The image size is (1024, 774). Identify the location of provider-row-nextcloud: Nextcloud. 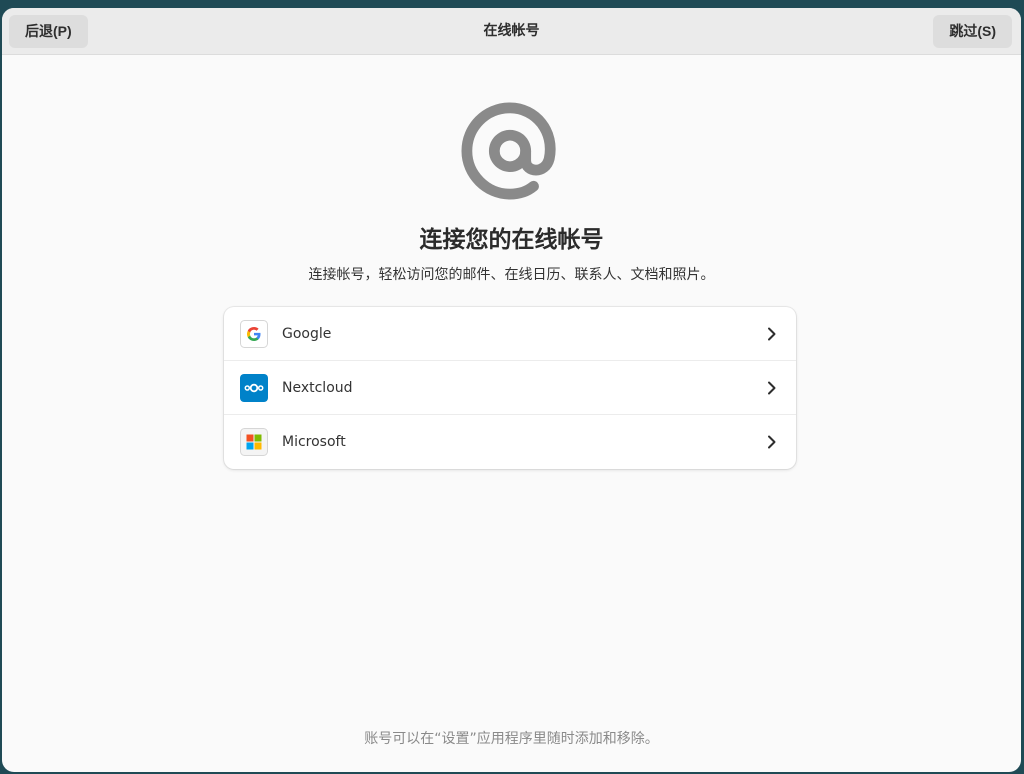
(510, 388).